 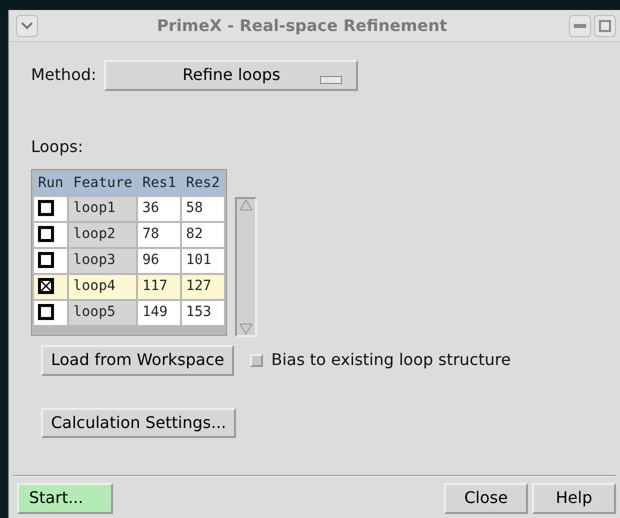 I want to click on chevron-down-icon, so click(x=27, y=25).